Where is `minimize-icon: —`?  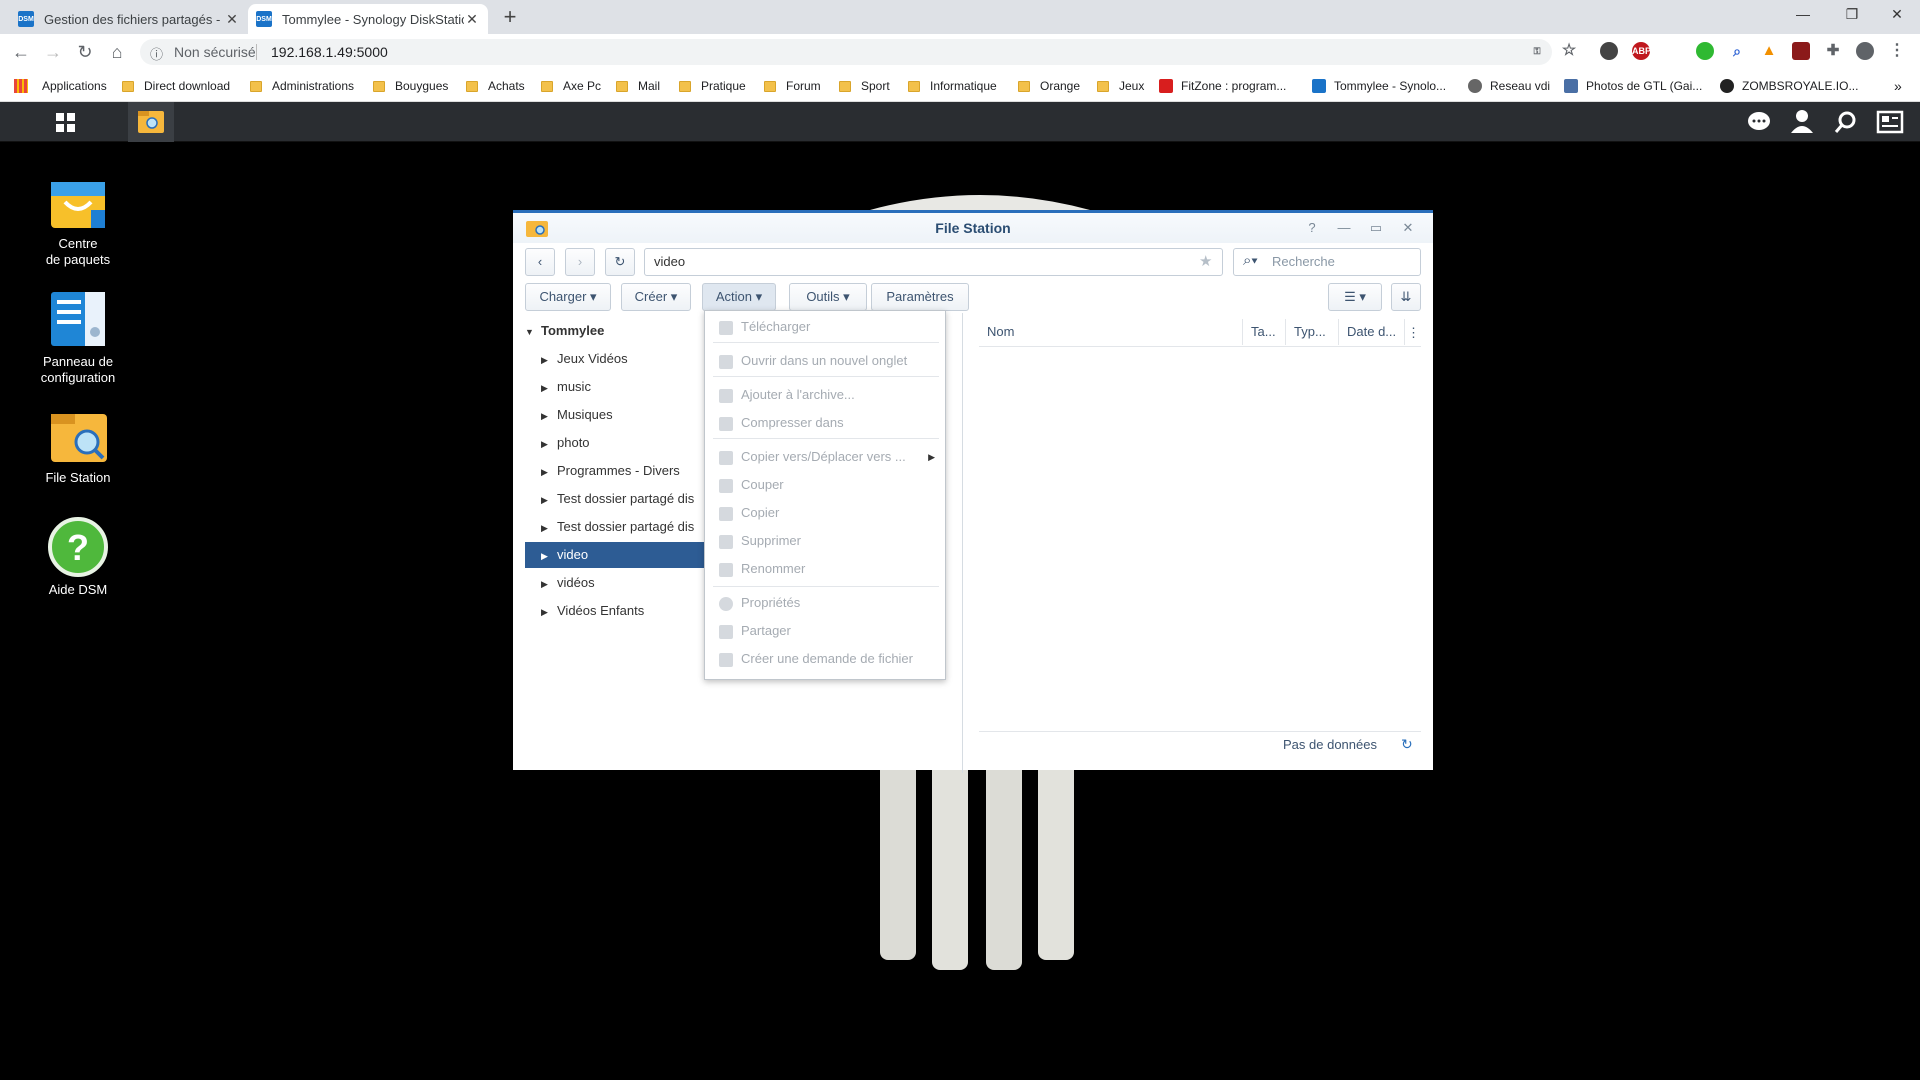
minimize-icon: — is located at coordinates (1344, 228).